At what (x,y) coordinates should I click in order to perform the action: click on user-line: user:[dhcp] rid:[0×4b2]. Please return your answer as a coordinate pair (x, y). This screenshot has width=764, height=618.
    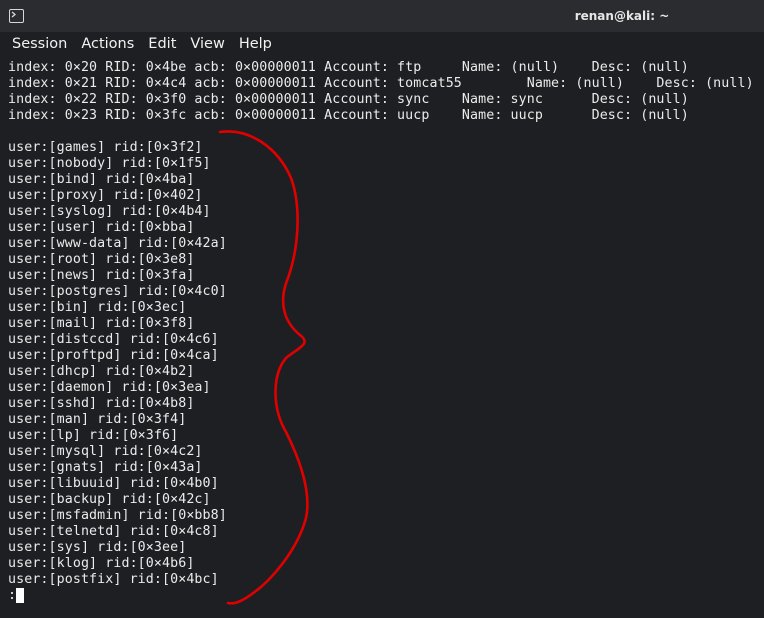
    Looking at the image, I should click on (101, 371).